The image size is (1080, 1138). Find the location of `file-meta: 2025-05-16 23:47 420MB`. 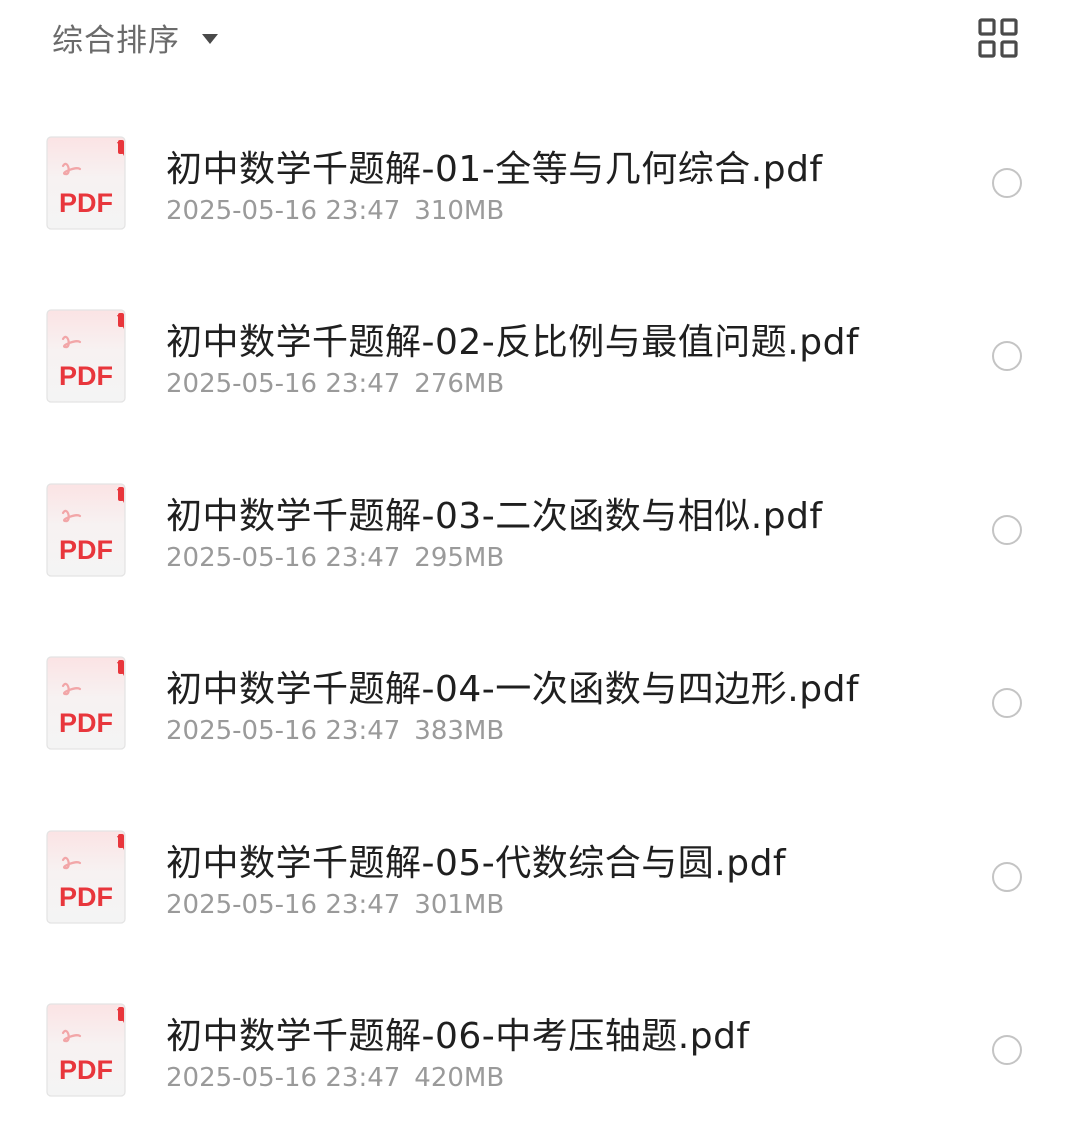

file-meta: 2025-05-16 23:47 420MB is located at coordinates (335, 1078).